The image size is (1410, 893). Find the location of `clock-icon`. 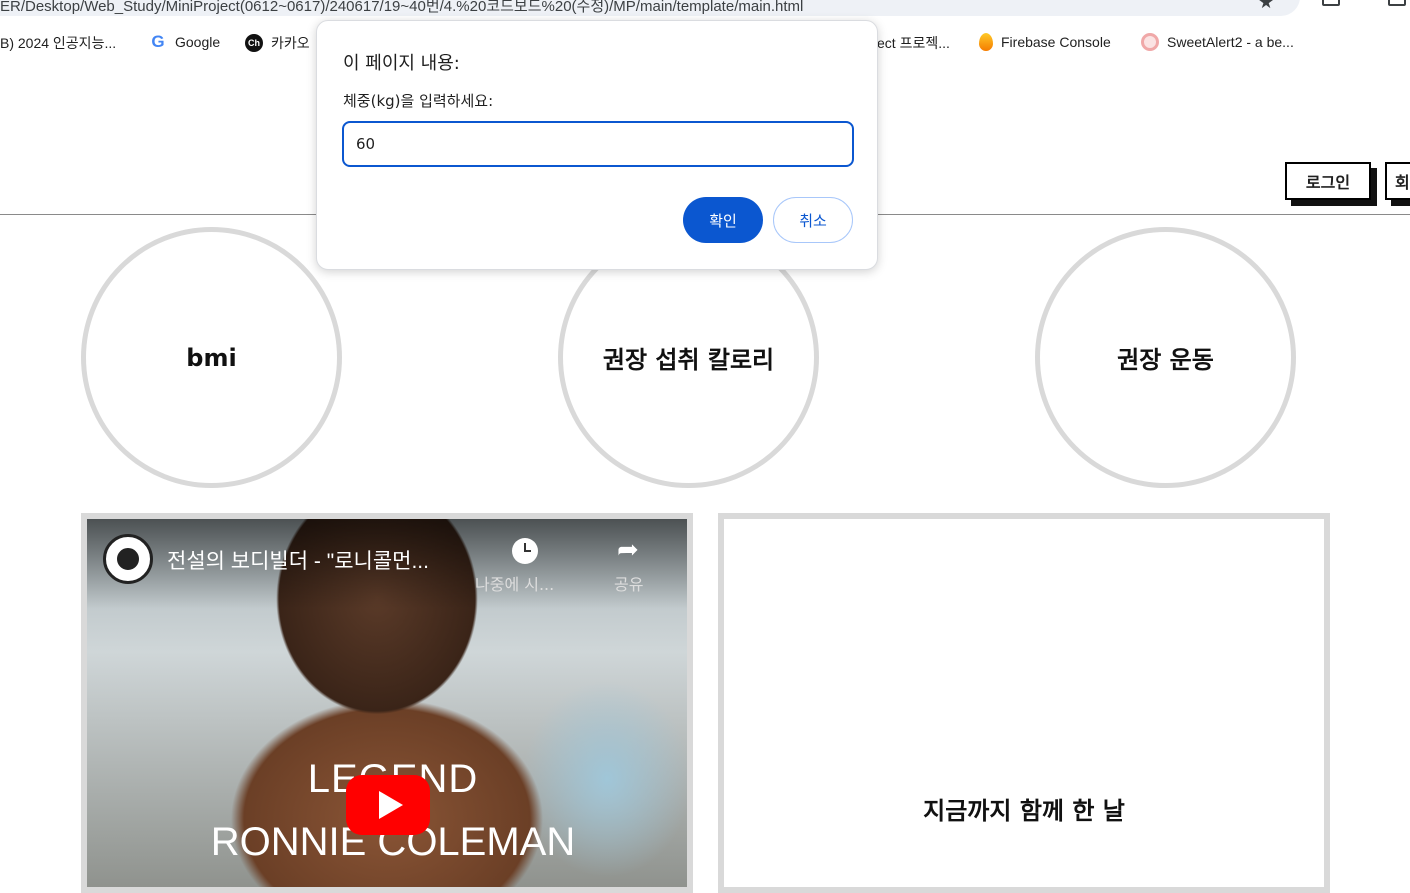

clock-icon is located at coordinates (525, 551).